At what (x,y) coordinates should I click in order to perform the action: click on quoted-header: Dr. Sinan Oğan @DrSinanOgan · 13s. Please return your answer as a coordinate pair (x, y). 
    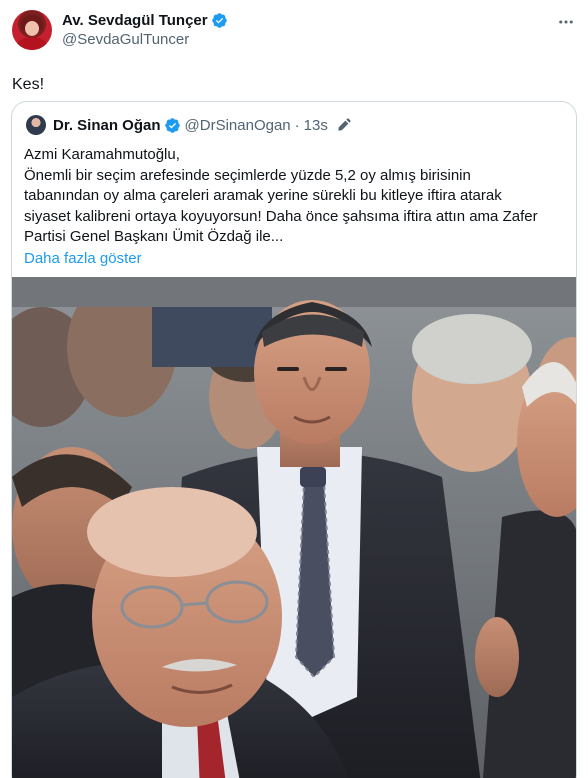
    Looking at the image, I should click on (301, 125).